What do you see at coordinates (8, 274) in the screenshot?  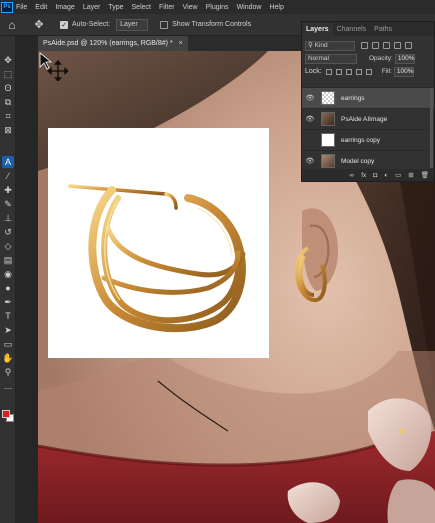 I see `blur-tool-icon: ◉` at bounding box center [8, 274].